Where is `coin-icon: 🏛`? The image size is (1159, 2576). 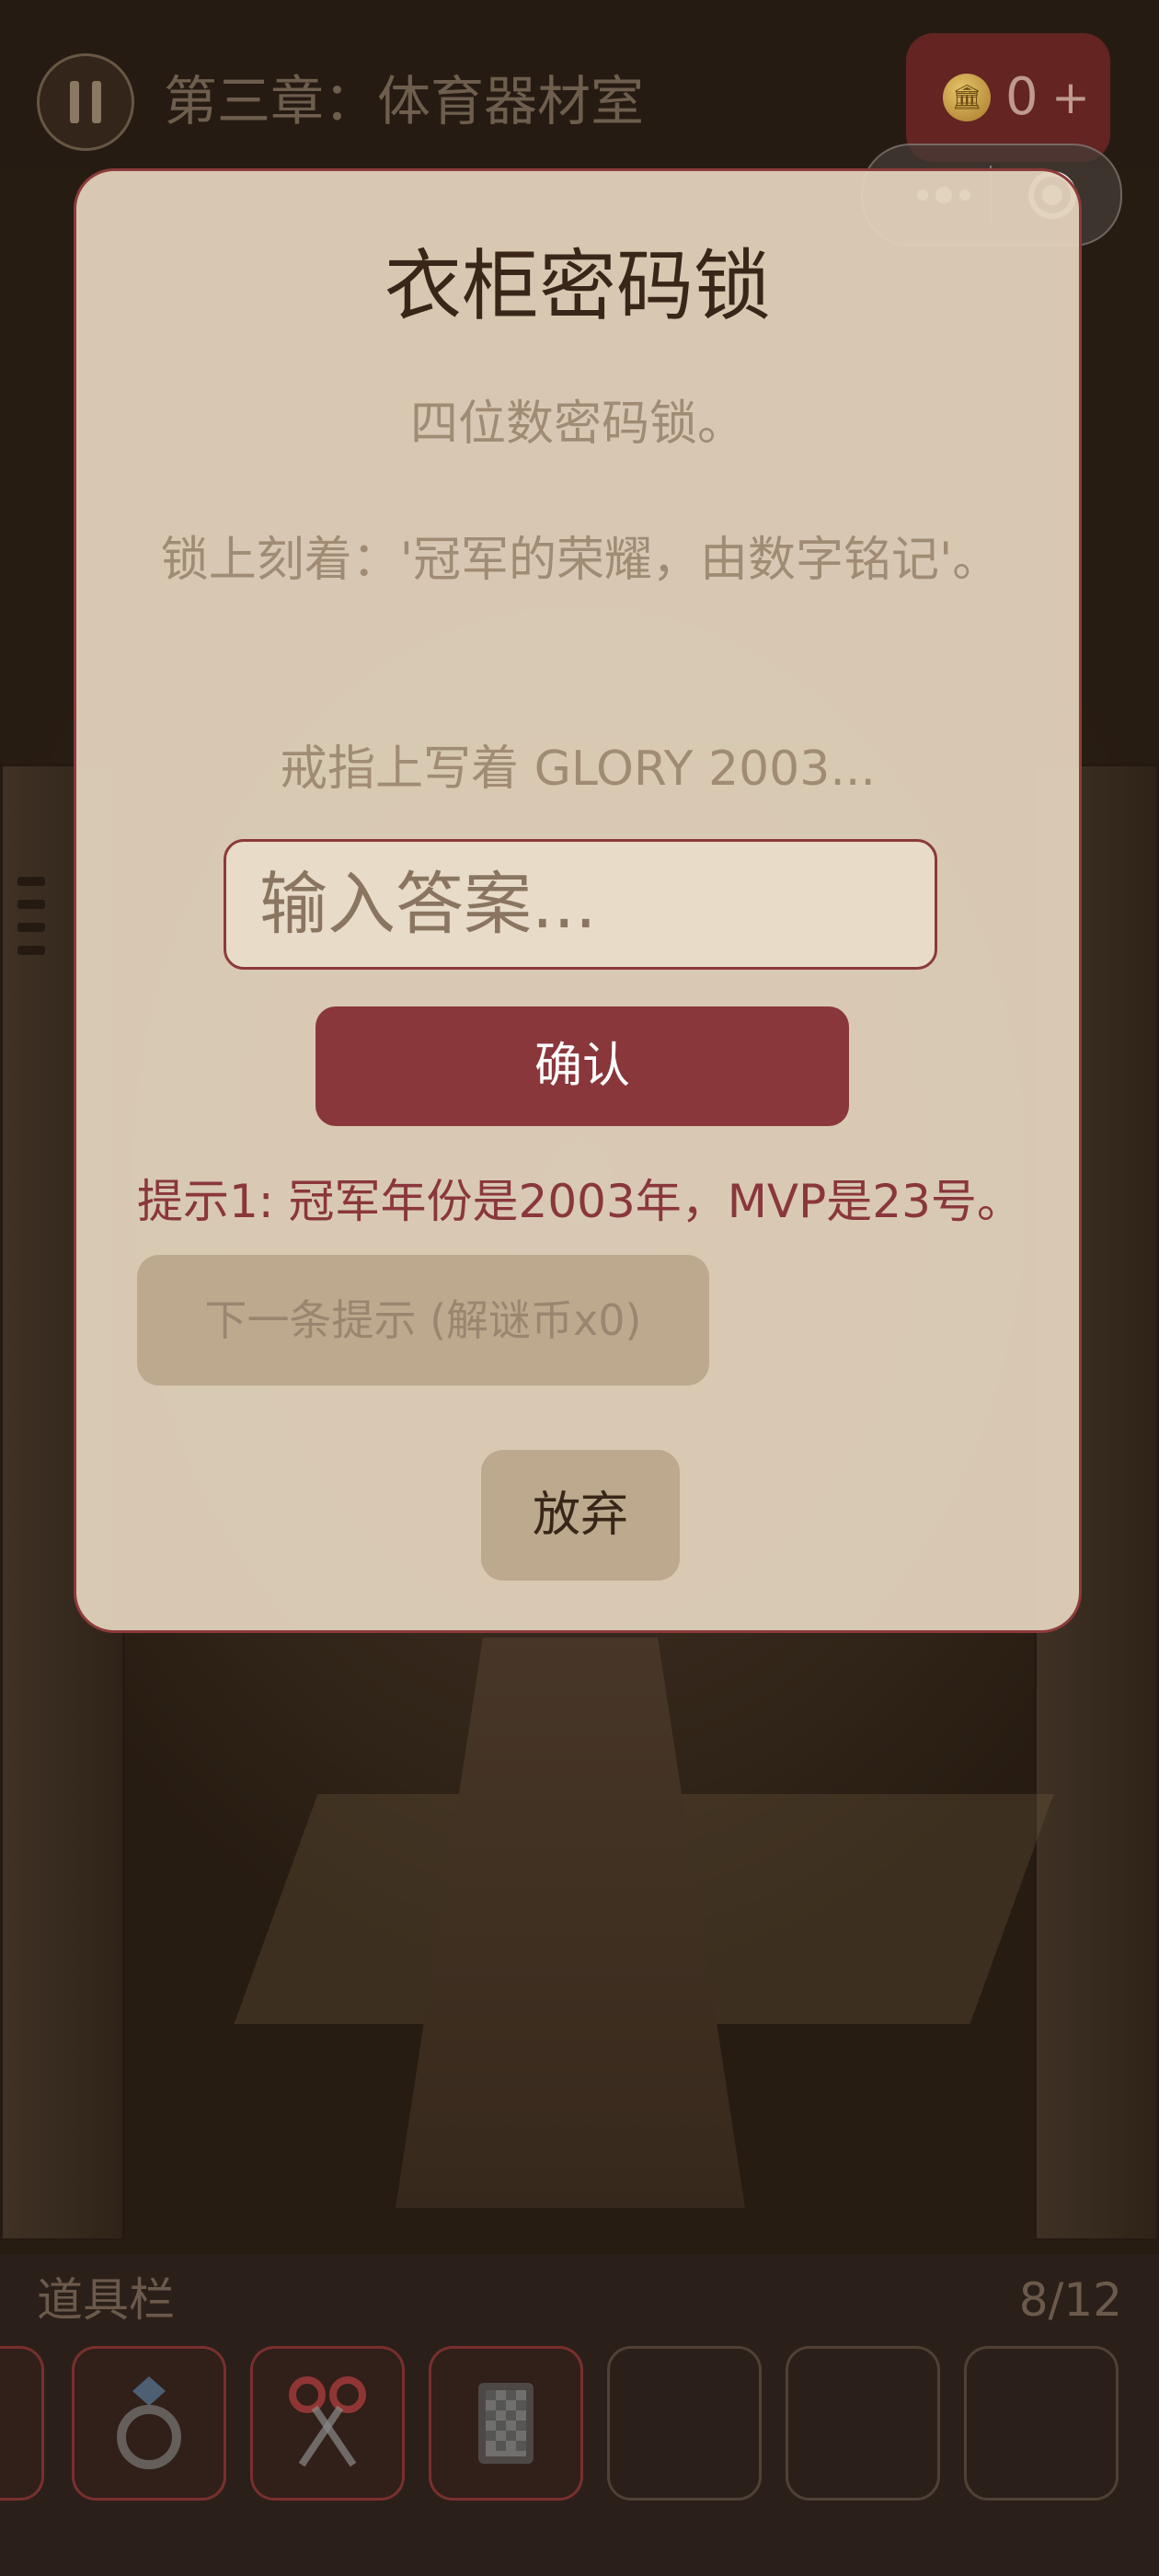 coin-icon: 🏛 is located at coordinates (967, 97).